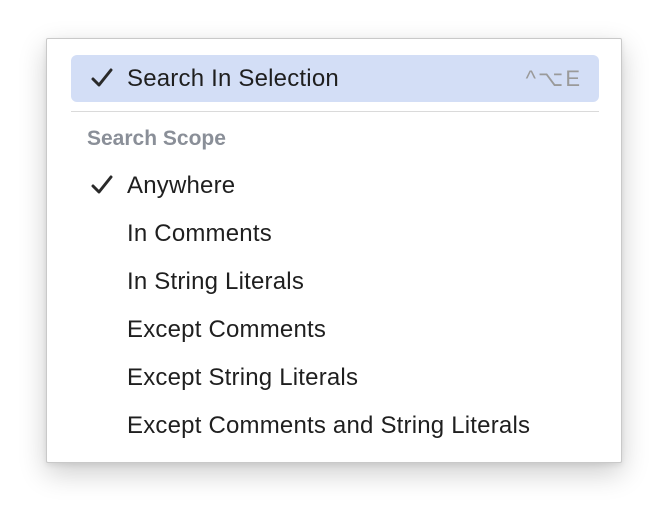  What do you see at coordinates (199, 233) in the screenshot?
I see `menu-item-label: In Comments` at bounding box center [199, 233].